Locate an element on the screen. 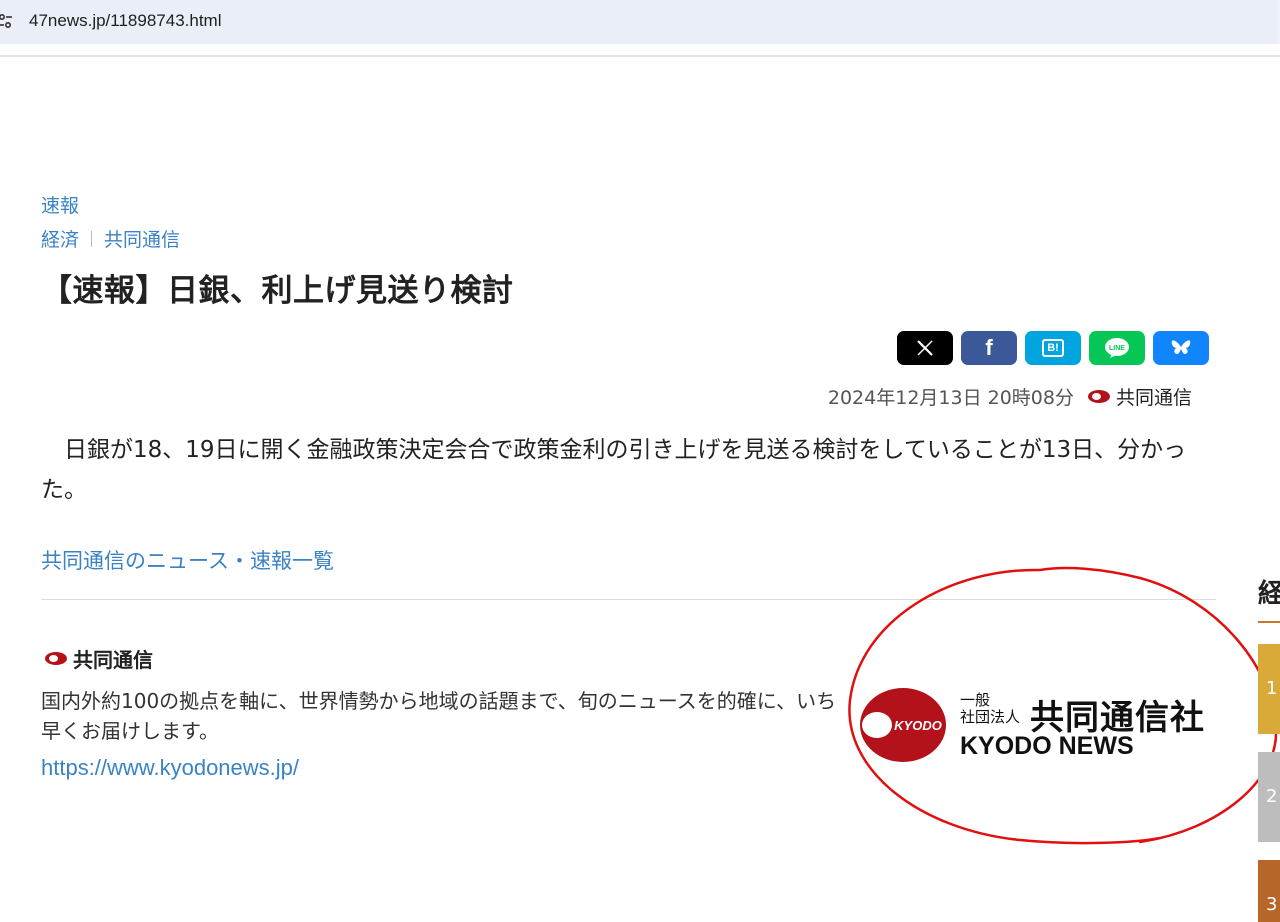  article-source: 共同通信 is located at coordinates (1139, 396).